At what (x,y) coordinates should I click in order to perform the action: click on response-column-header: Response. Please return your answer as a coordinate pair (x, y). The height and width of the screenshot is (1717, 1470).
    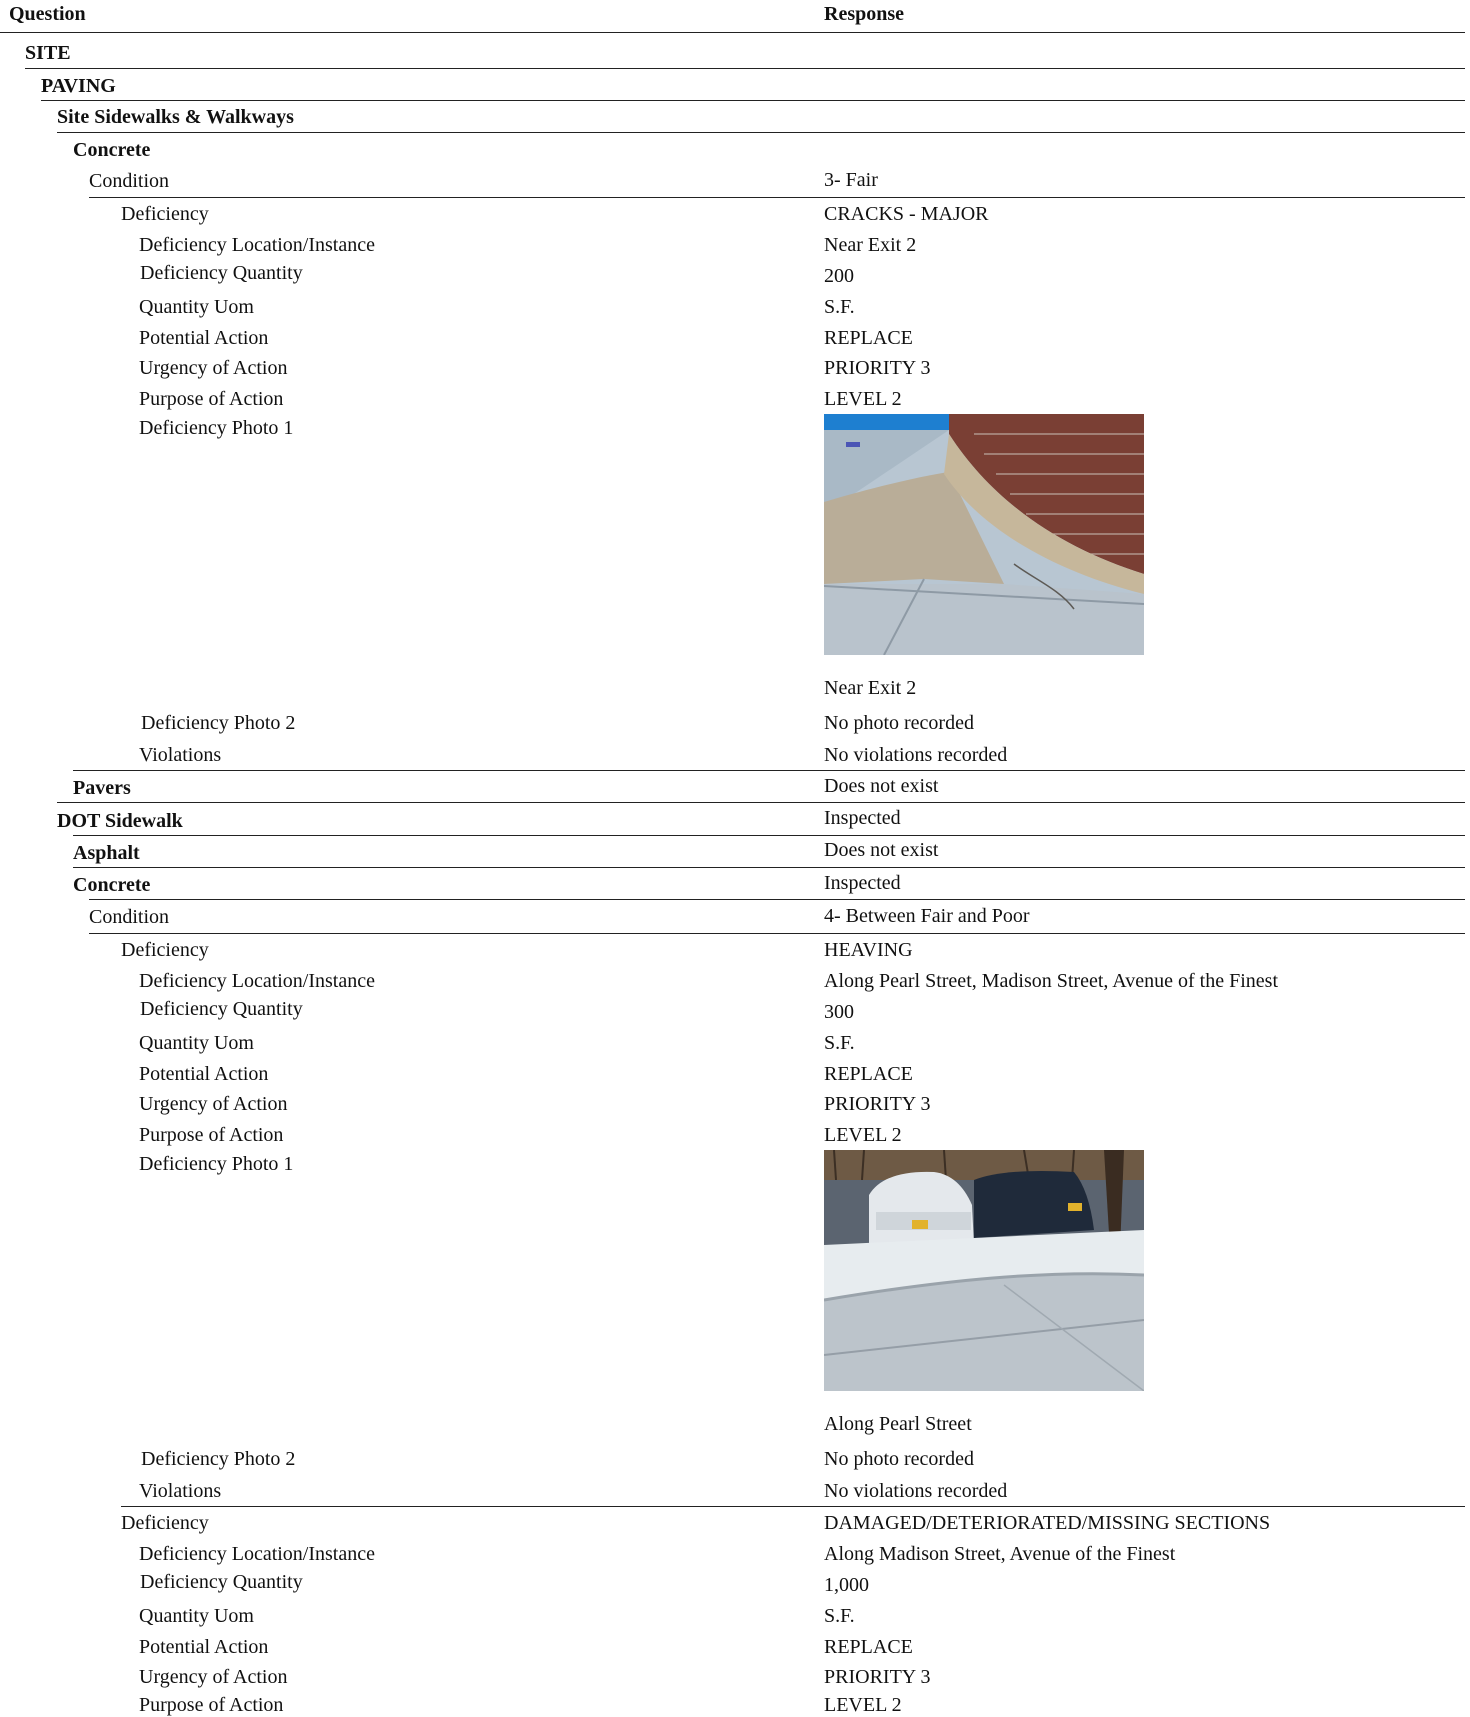
    Looking at the image, I should click on (864, 14).